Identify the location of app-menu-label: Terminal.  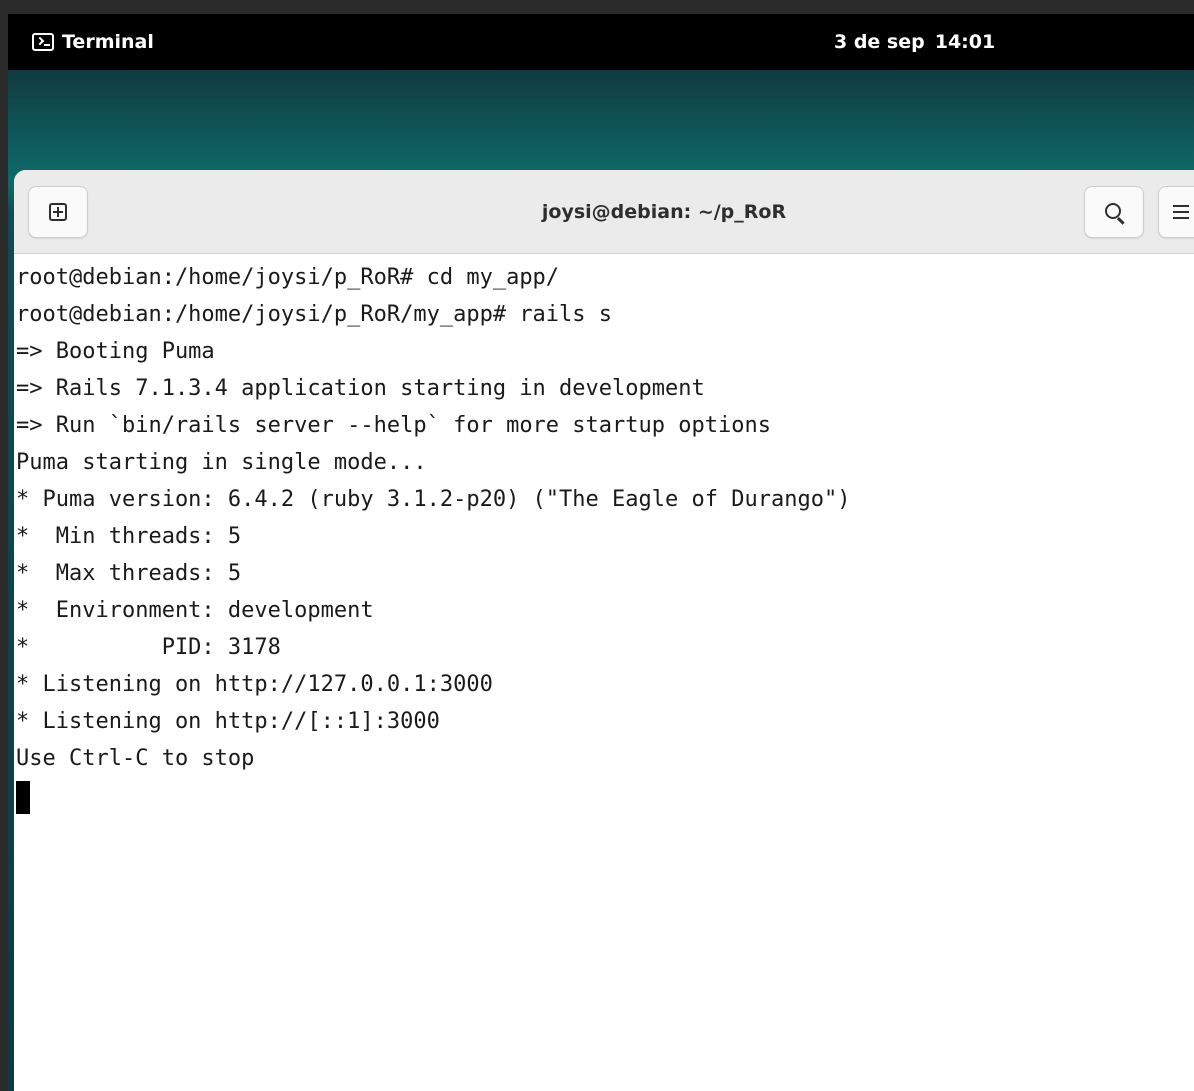
(108, 42).